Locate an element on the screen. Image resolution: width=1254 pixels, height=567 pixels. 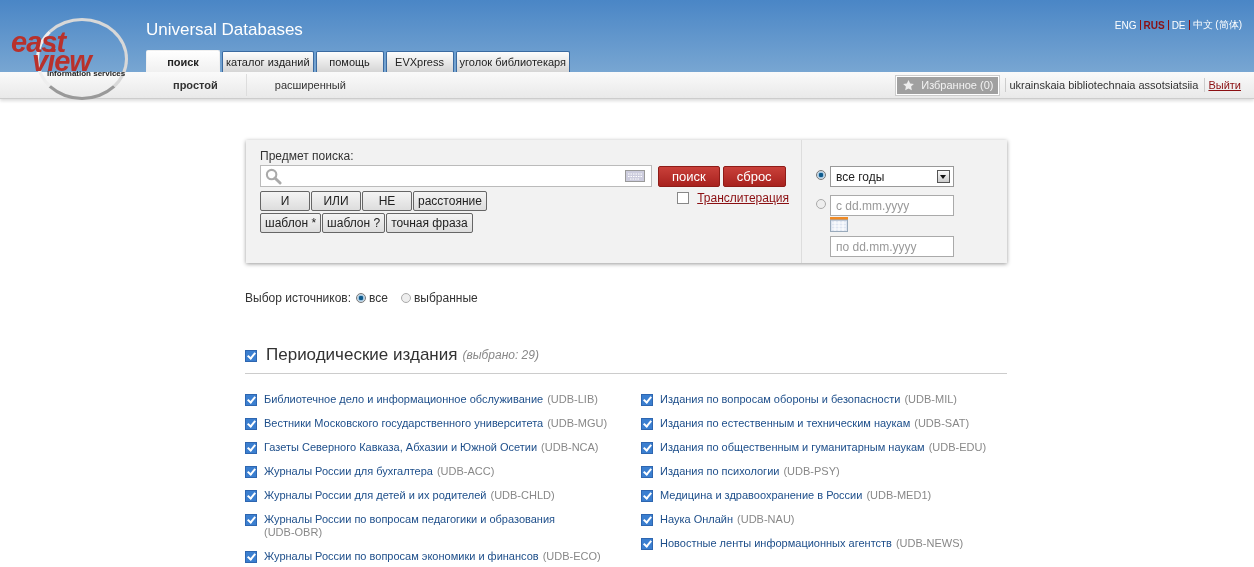
nav-tab: поиск is located at coordinates (183, 61).